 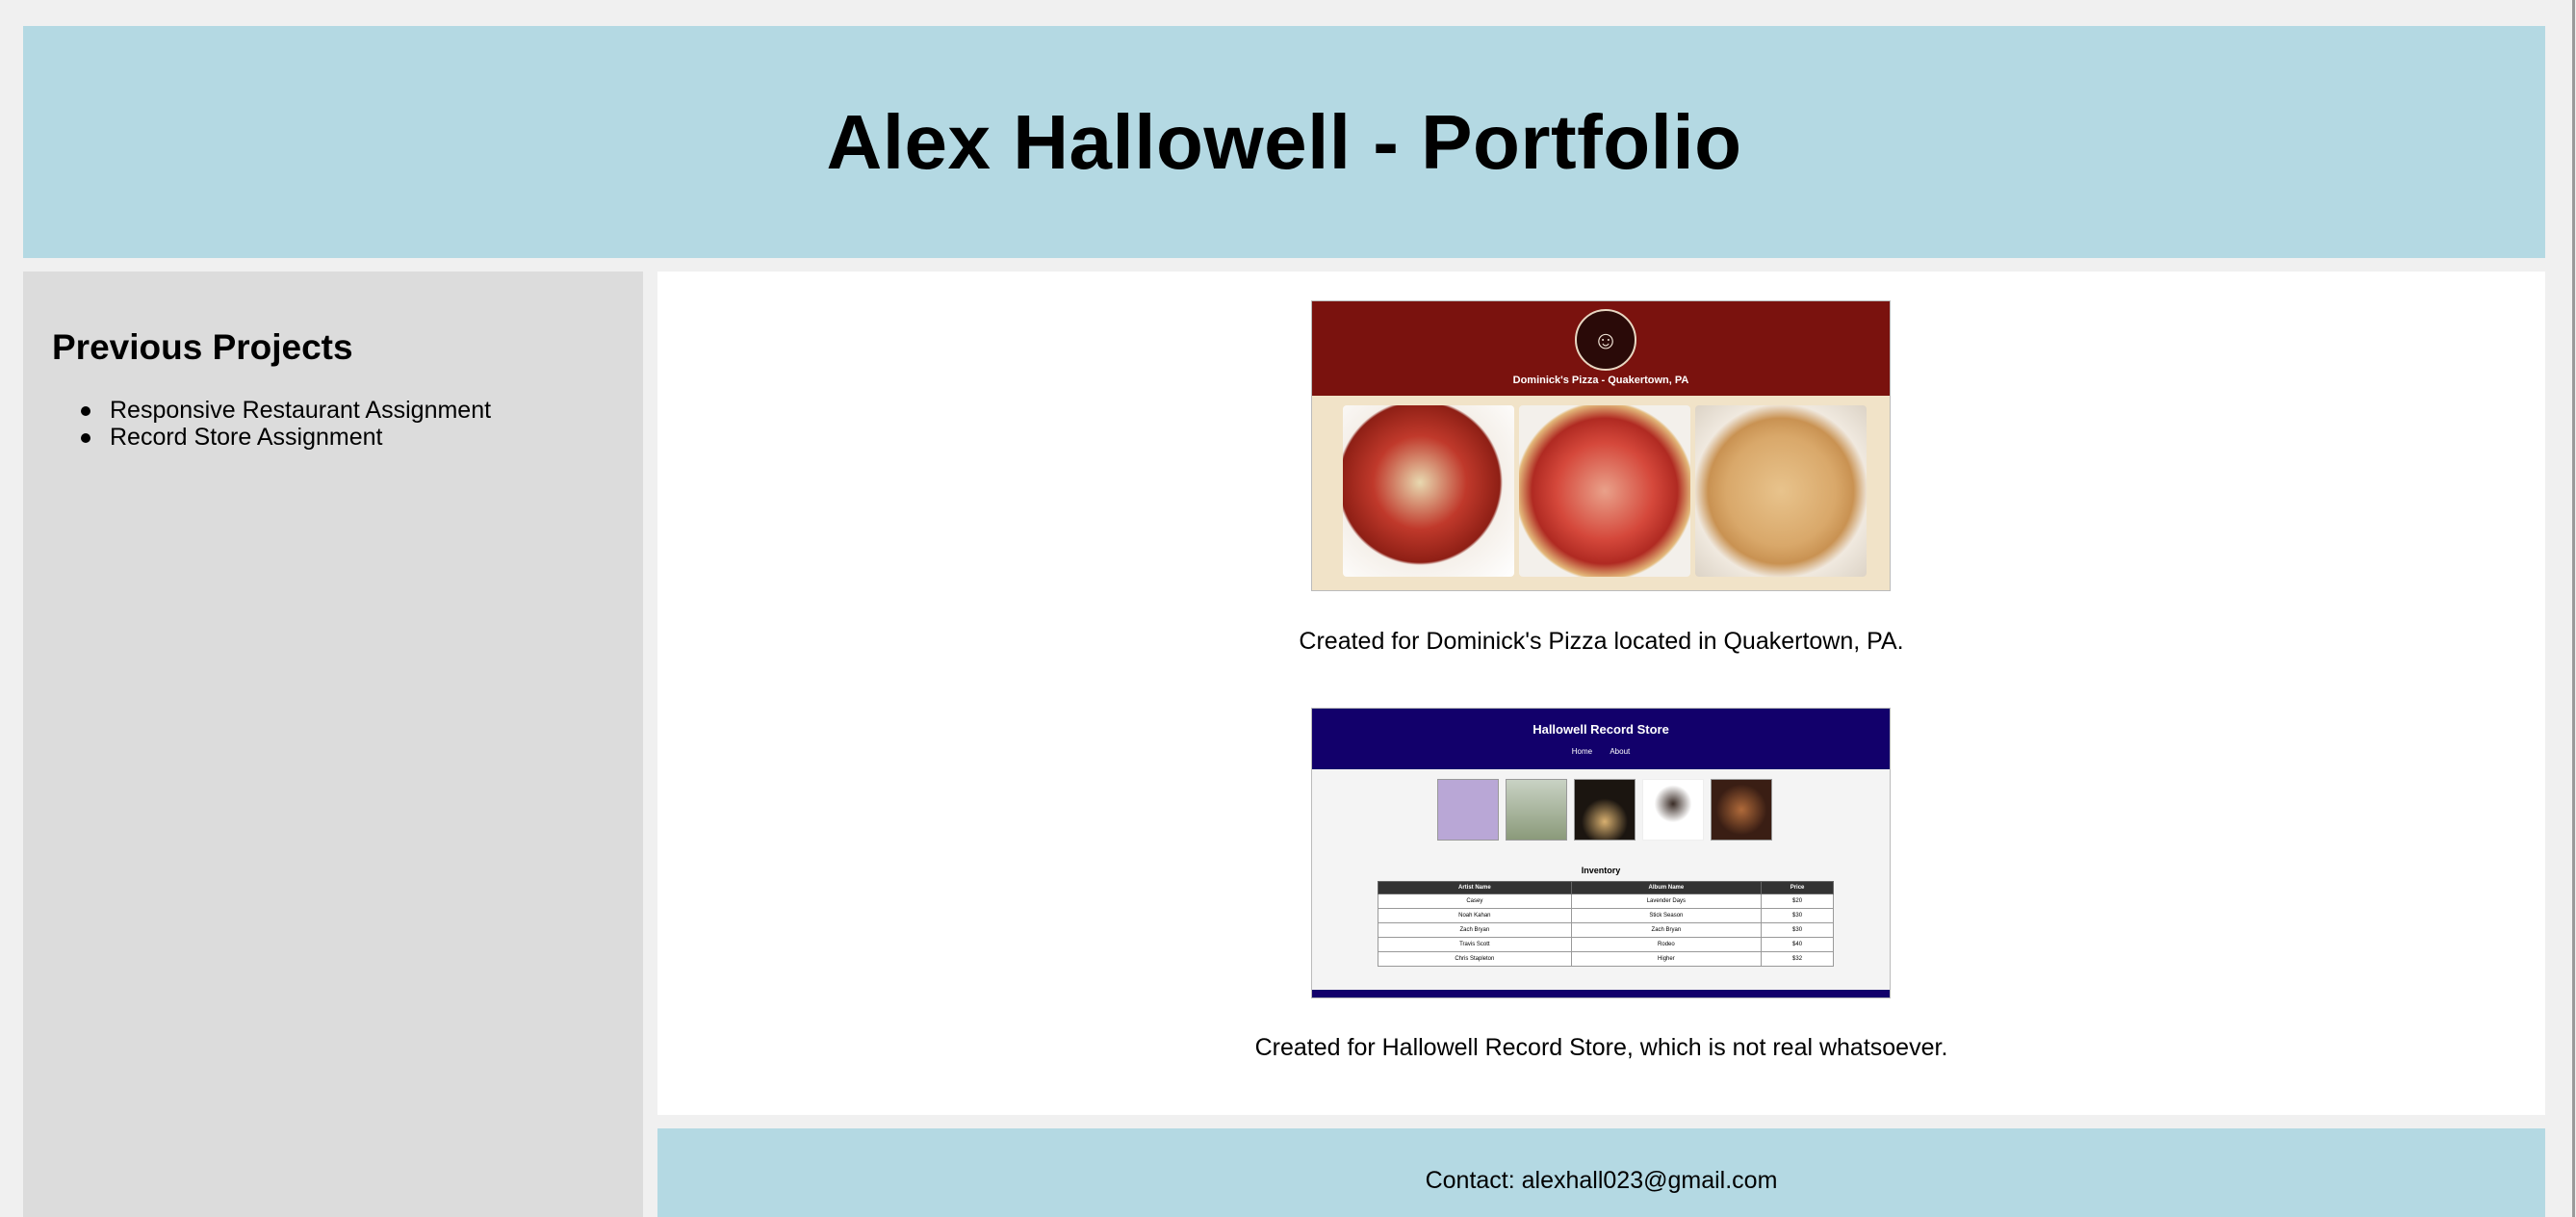 What do you see at coordinates (1666, 901) in the screenshot?
I see `table-cell: Lavender Days` at bounding box center [1666, 901].